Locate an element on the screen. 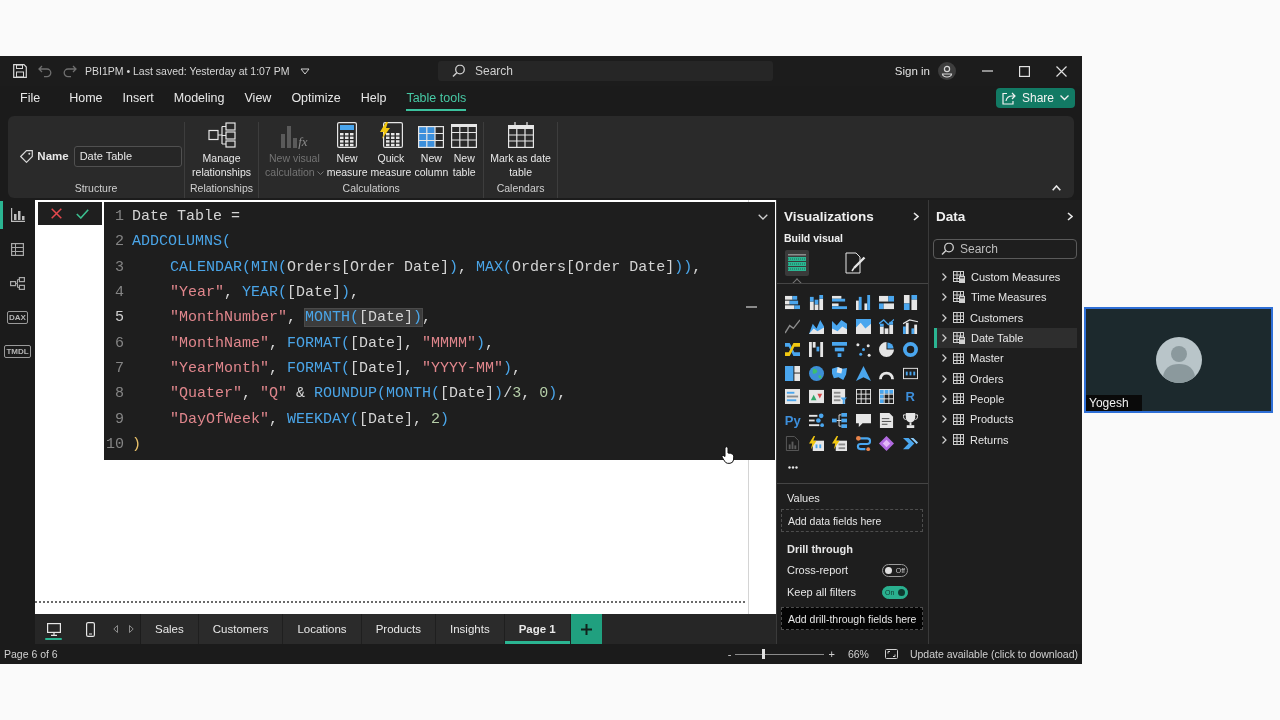 Image resolution: width=1280 pixels, height=720 pixels. chevron-down-icon is located at coordinates (763, 217).